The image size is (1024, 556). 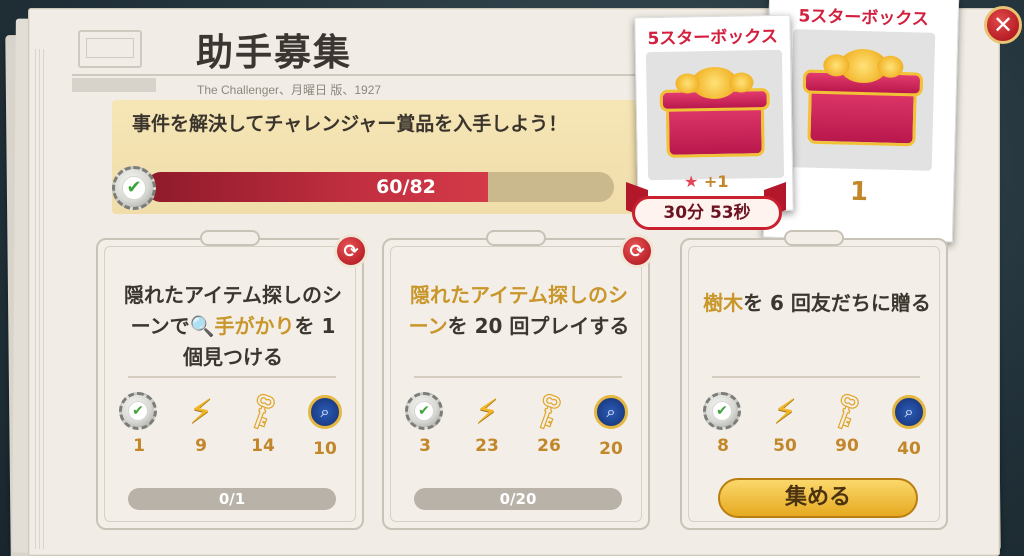 I want to click on countdown-timer: 30分 53秒, so click(x=707, y=213).